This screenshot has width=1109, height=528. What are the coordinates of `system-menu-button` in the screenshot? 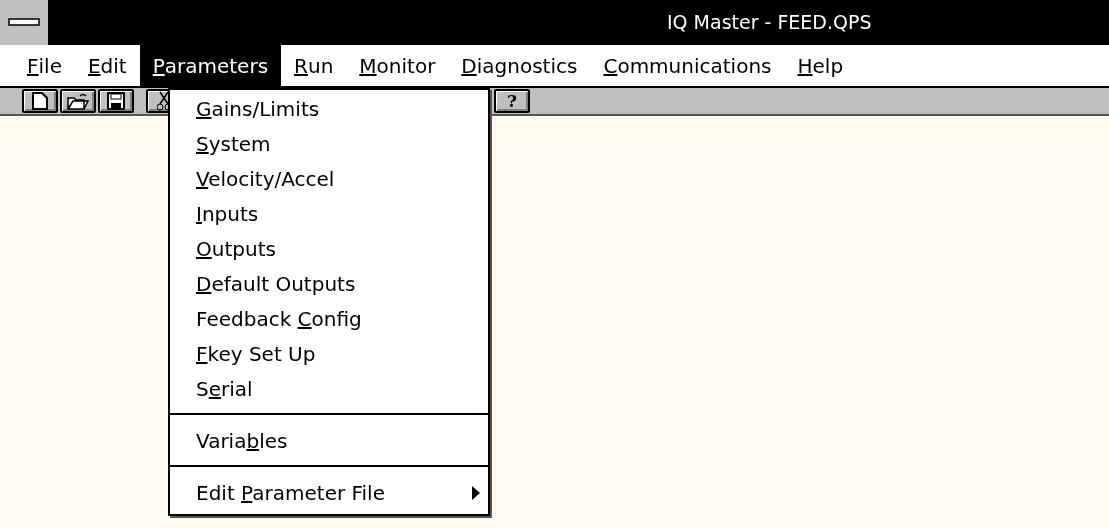 It's located at (25, 22).